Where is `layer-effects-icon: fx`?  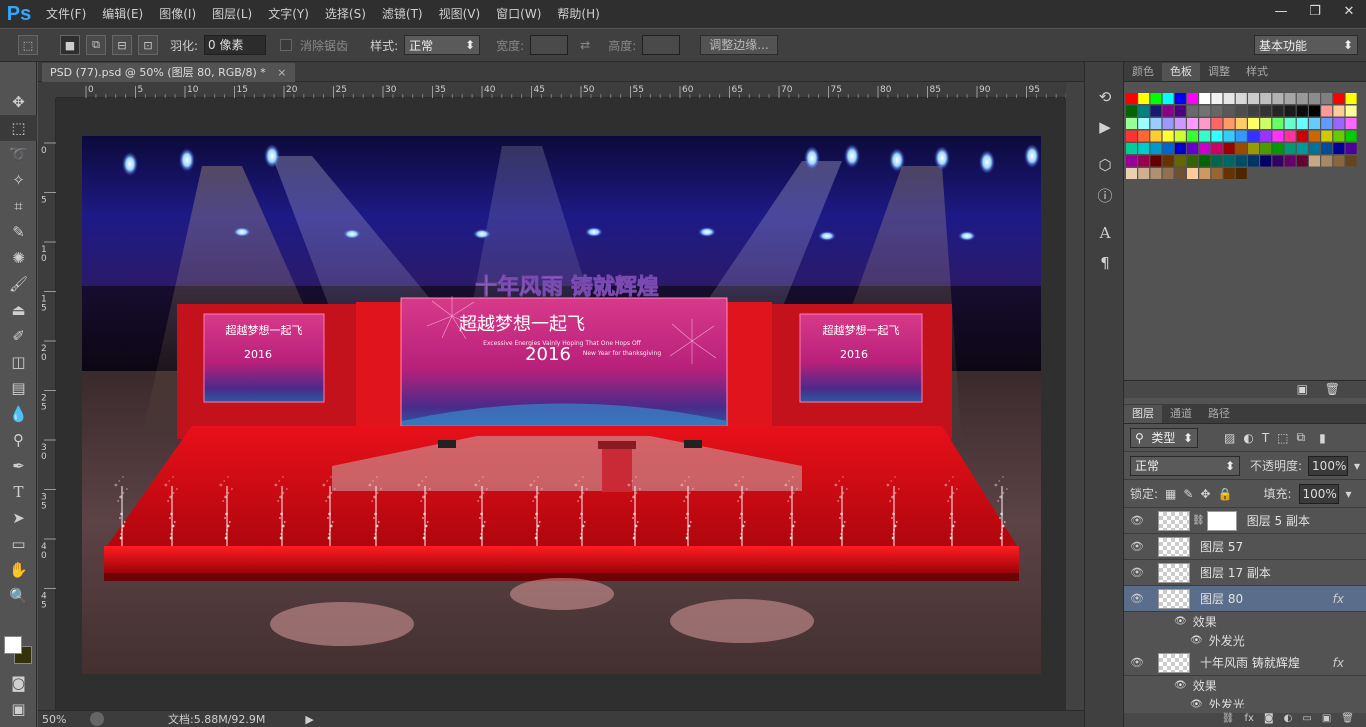 layer-effects-icon: fx is located at coordinates (1338, 599).